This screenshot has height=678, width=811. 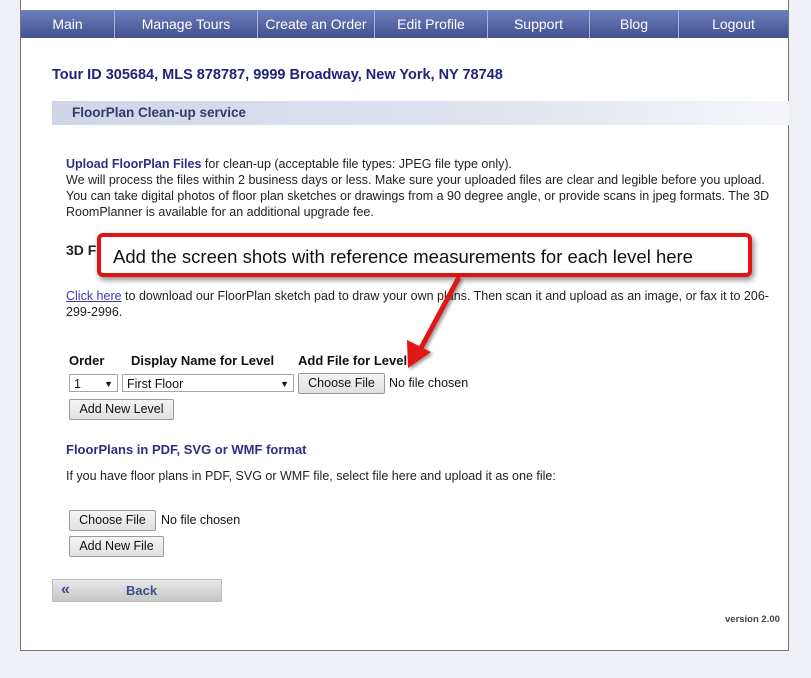 What do you see at coordinates (539, 24) in the screenshot?
I see `nav-support: Support` at bounding box center [539, 24].